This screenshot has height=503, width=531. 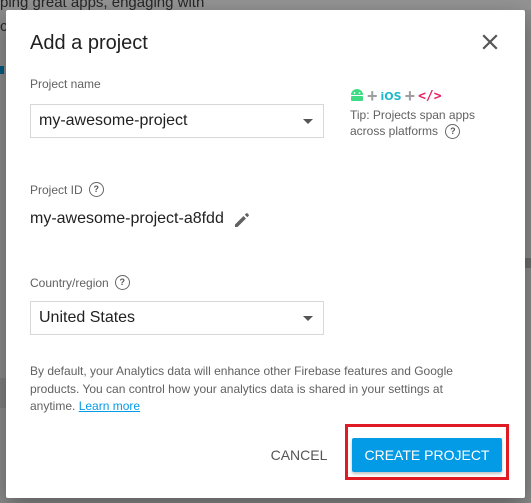 I want to click on project-name-label-text: Project name, so click(x=65, y=84).